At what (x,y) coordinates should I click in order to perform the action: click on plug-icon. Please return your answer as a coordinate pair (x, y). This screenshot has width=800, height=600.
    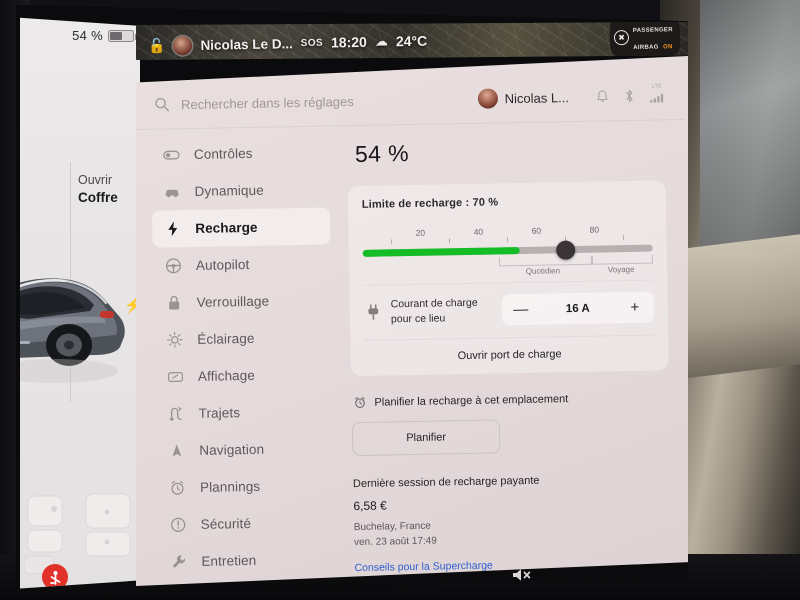
    Looking at the image, I should click on (373, 312).